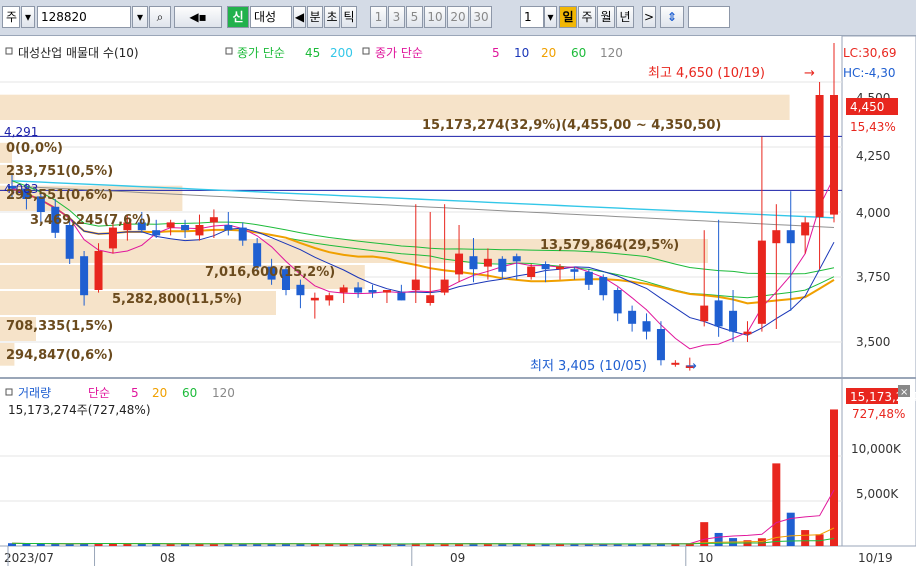 The image size is (916, 578). Describe the element at coordinates (568, 17) in the screenshot. I see `day-button: 일` at that location.